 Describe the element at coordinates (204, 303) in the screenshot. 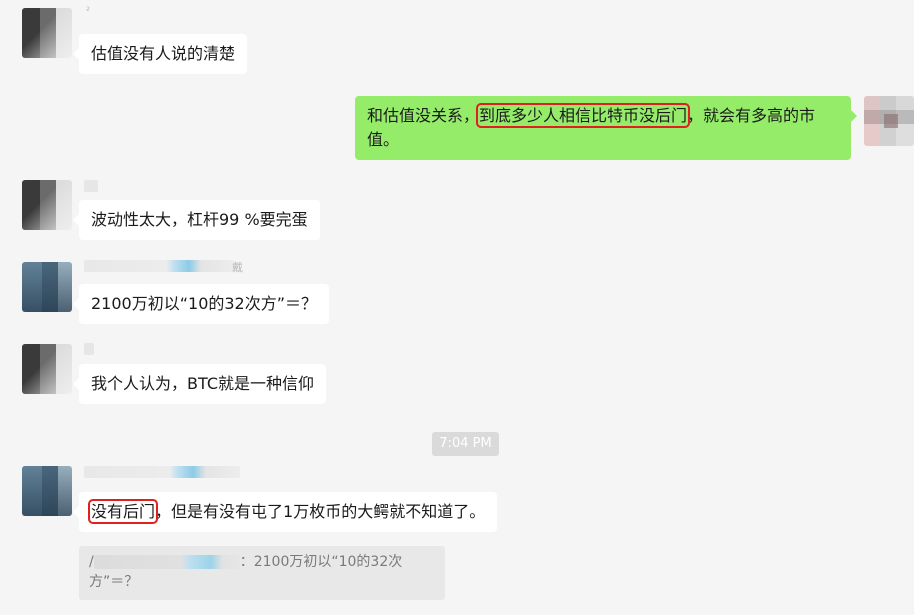

I see `message-text: 2100万初以“10的32次方”＝？` at that location.